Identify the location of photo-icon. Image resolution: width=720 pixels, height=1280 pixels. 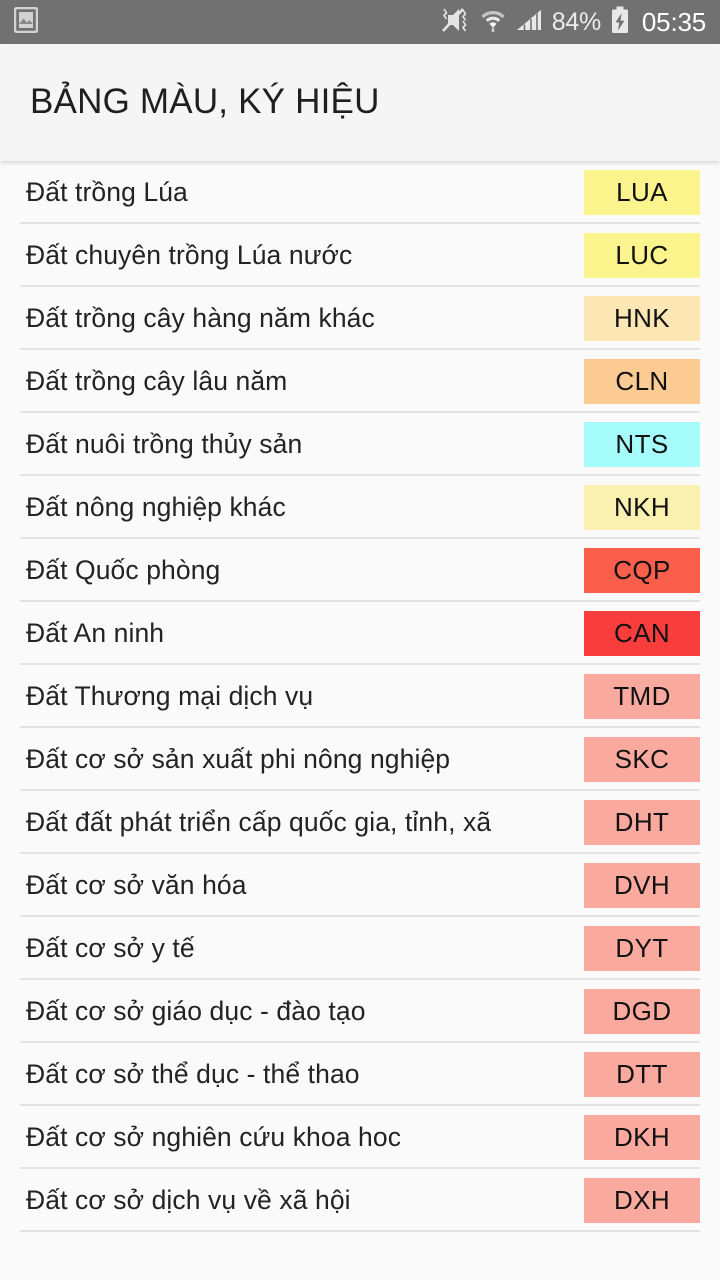
(26, 22).